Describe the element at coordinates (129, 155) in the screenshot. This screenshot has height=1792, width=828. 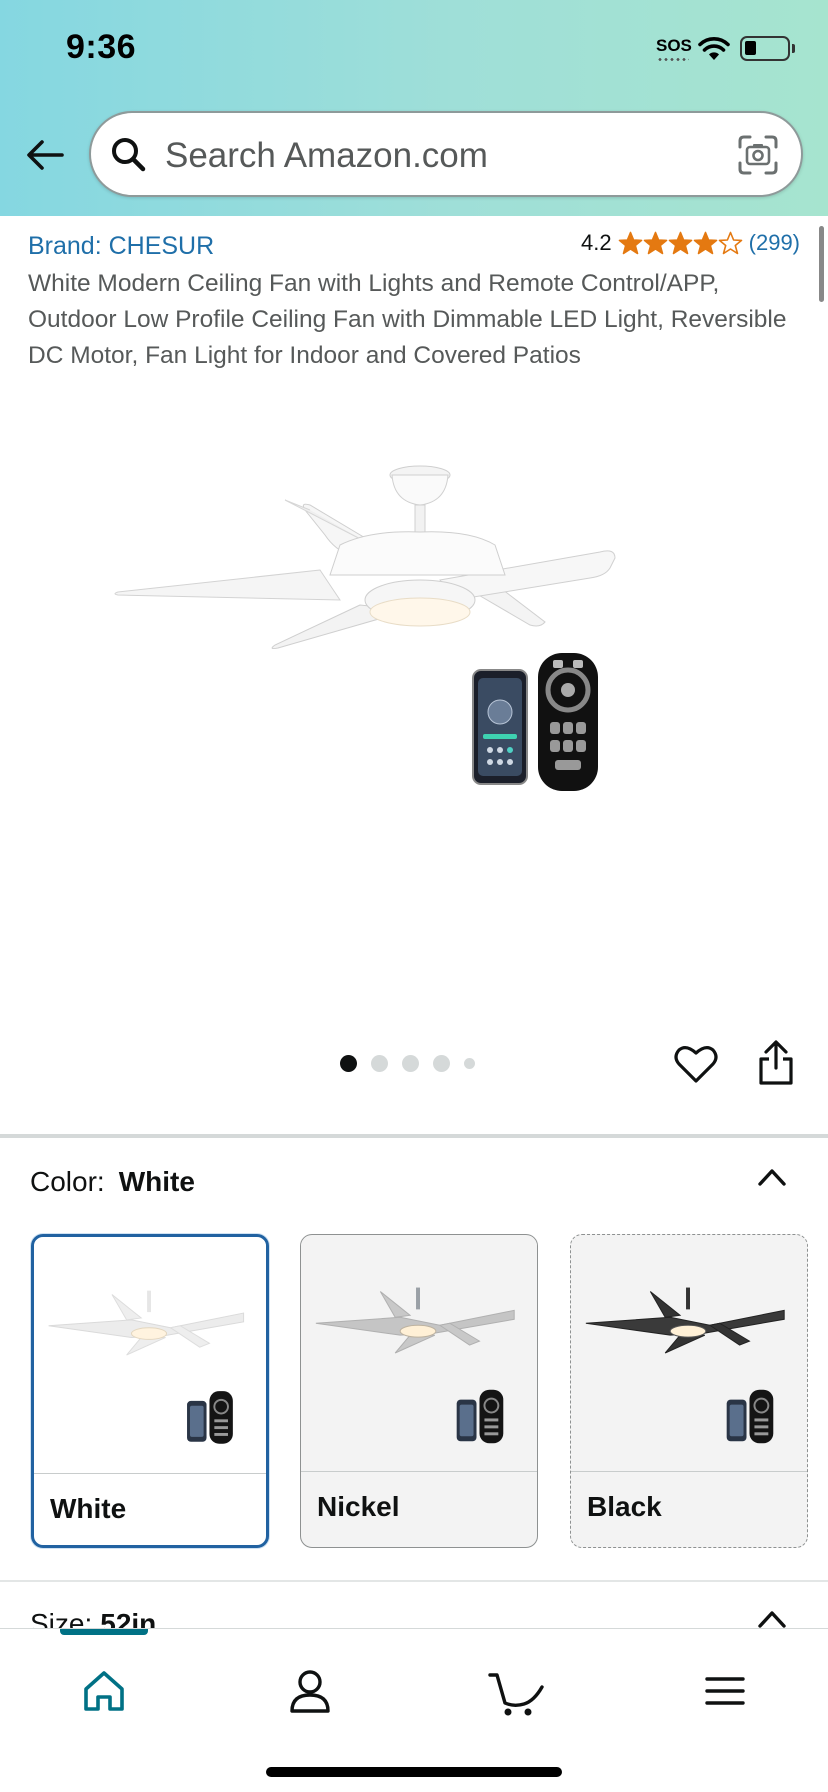
I see `search-icon` at that location.